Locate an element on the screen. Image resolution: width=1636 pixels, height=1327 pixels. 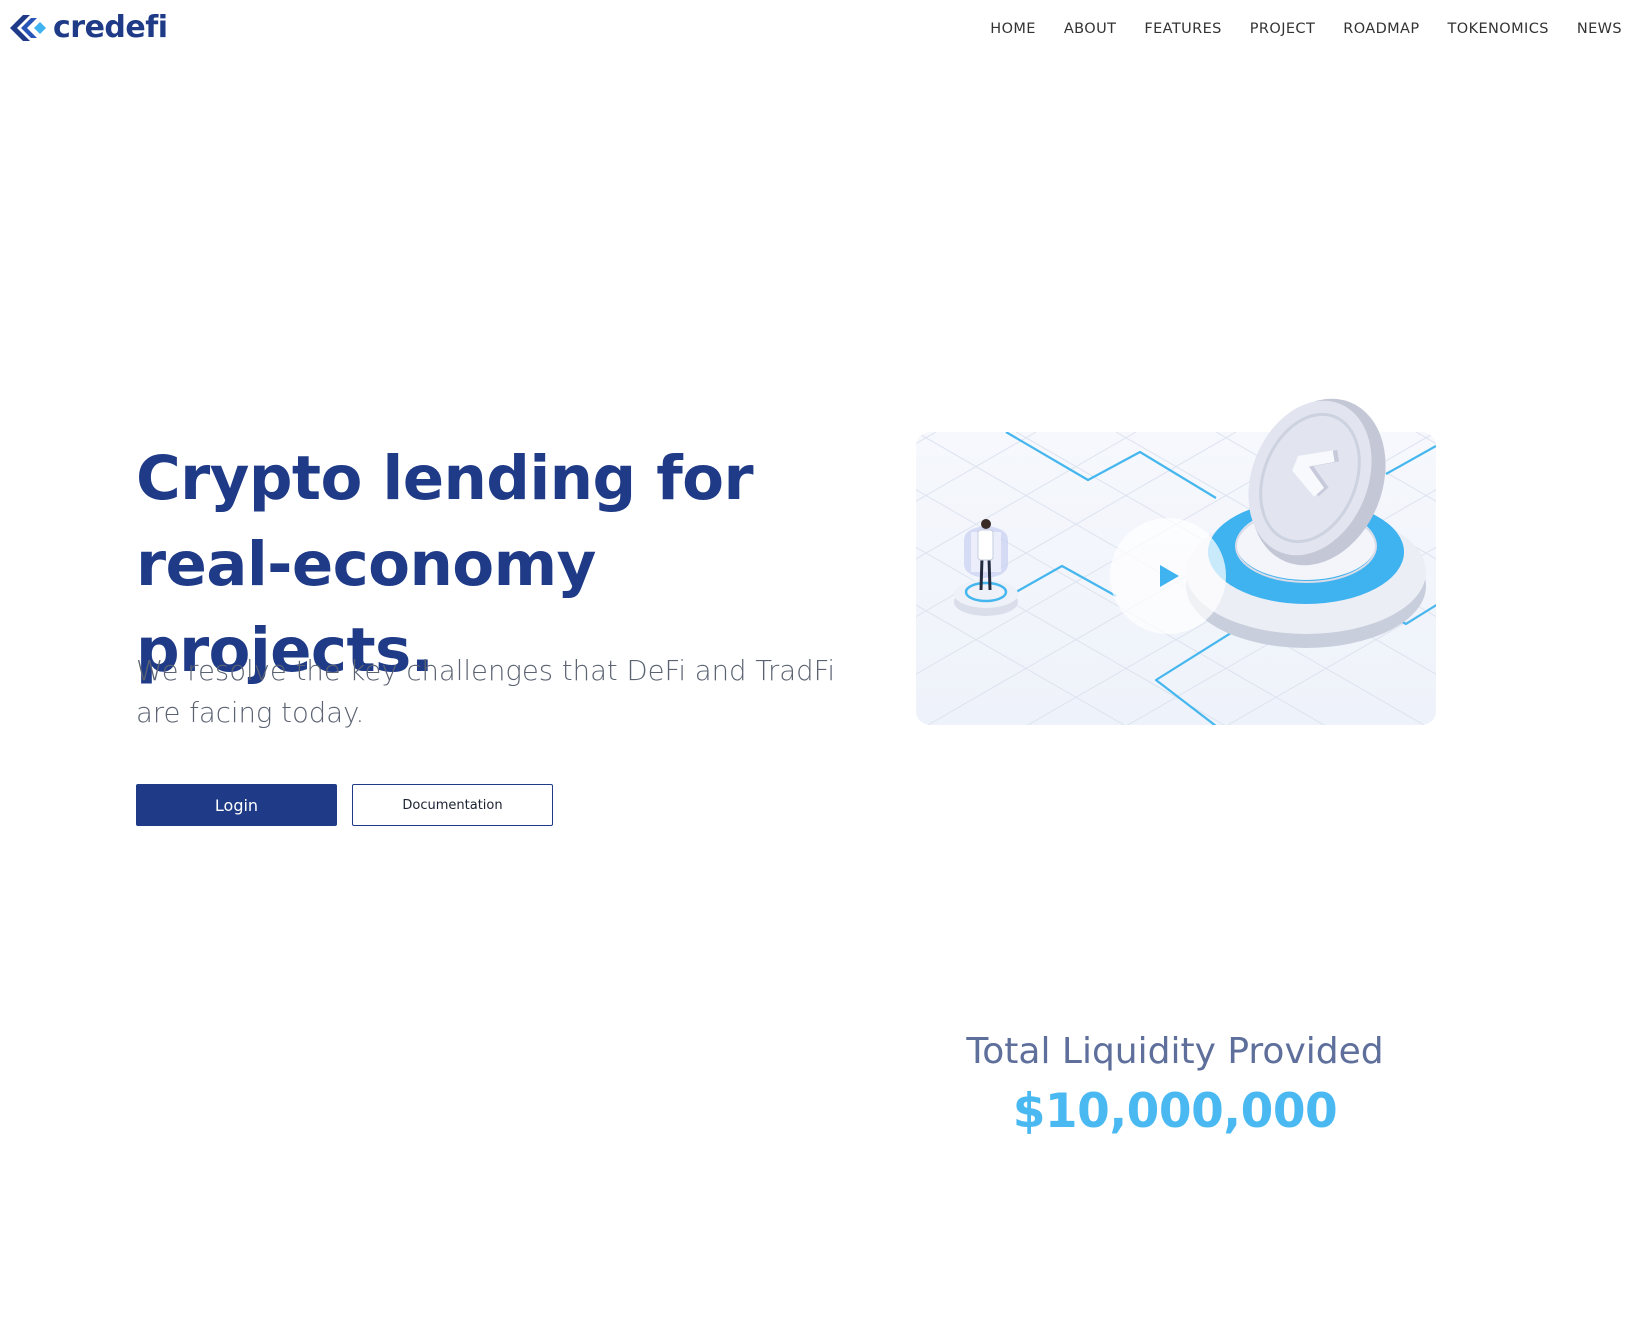
total-liquidity-label: Total Liquidity Provided is located at coordinates (1175, 1051).